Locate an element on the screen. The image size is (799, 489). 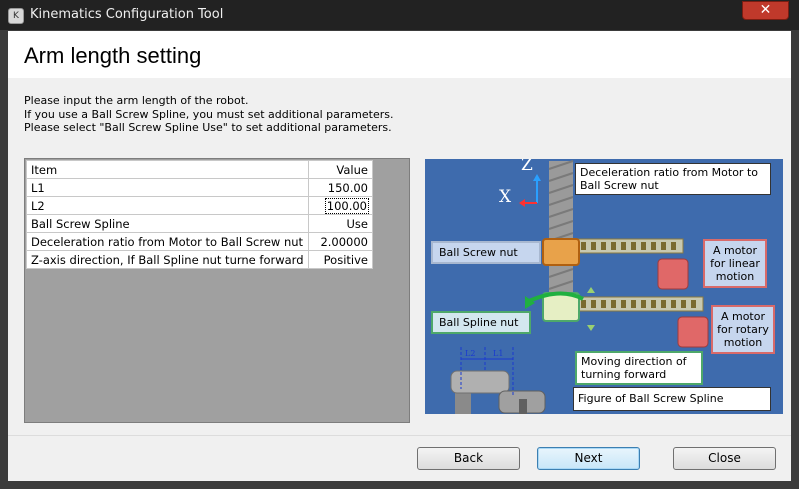
row-value-cell: Positive is located at coordinates (340, 259).